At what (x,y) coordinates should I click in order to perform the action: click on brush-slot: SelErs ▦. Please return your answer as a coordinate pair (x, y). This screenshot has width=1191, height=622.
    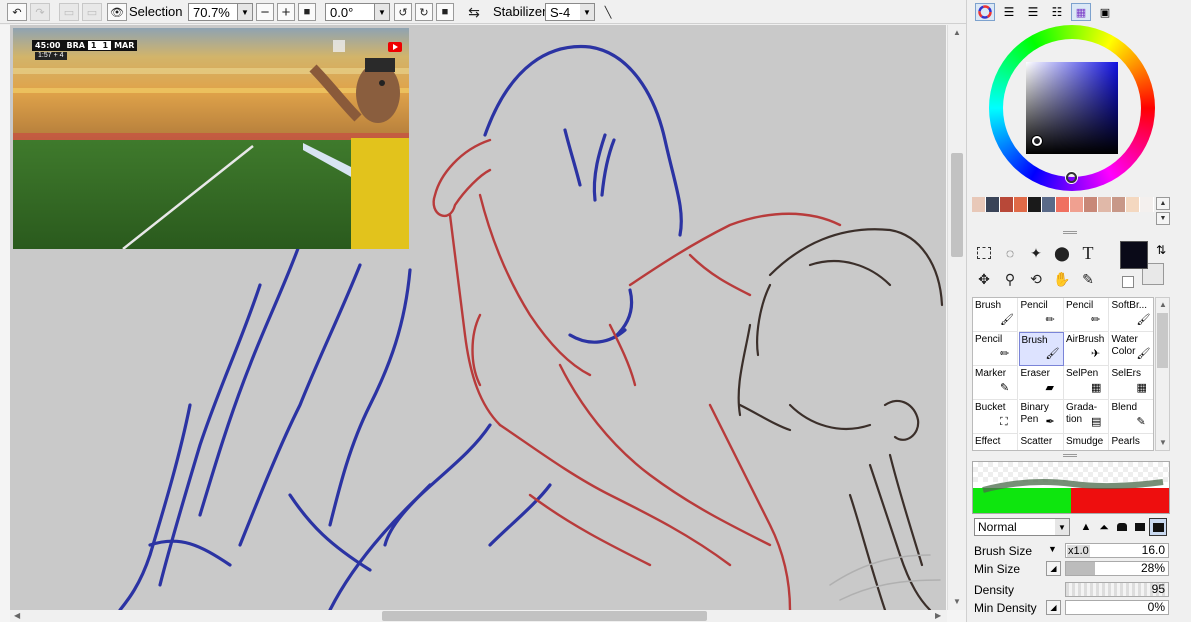
    Looking at the image, I should click on (1131, 383).